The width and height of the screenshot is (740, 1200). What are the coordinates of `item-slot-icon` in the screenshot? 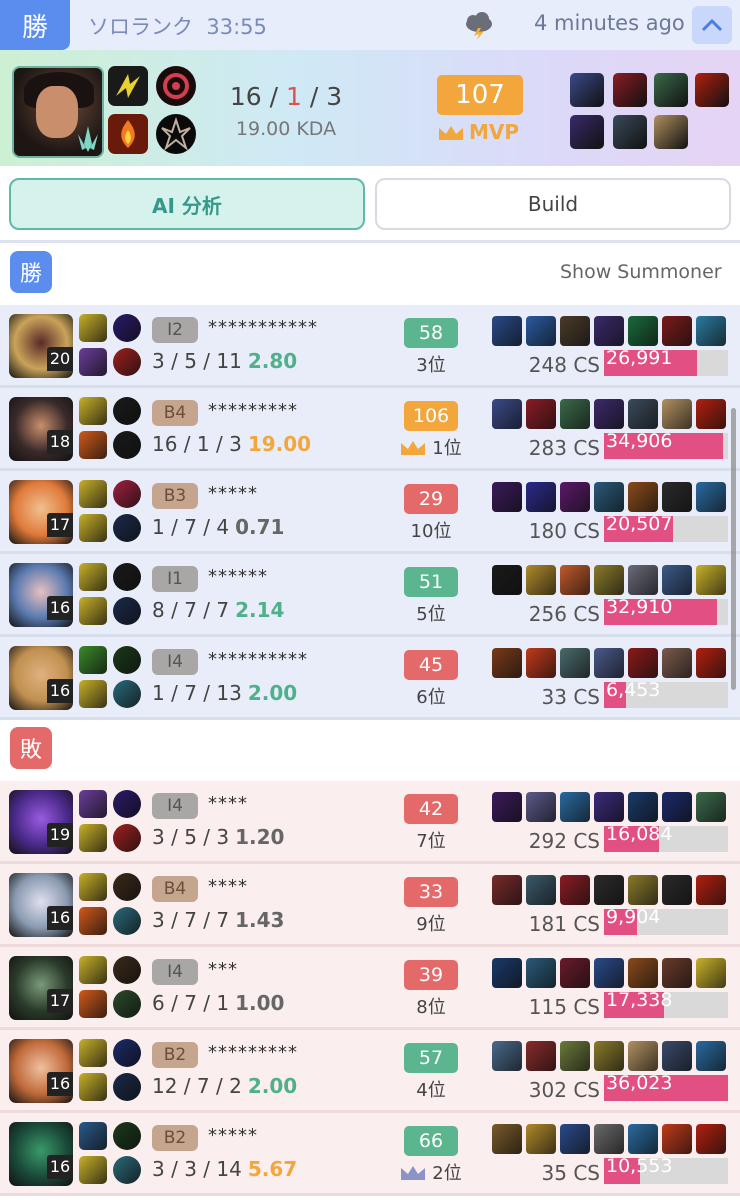 It's located at (671, 132).